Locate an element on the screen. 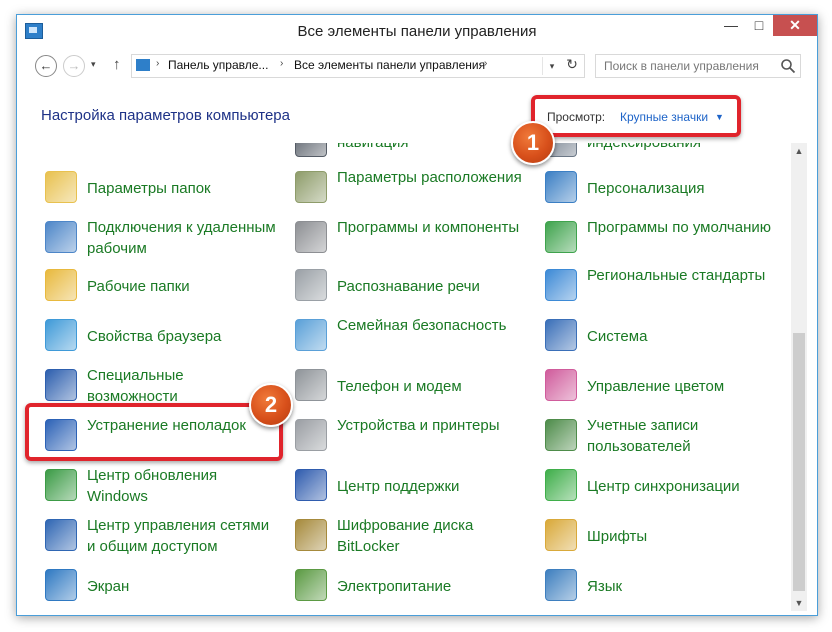 This screenshot has width=832, height=632. control-panel-item-label: Центр поддержки is located at coordinates (398, 486).